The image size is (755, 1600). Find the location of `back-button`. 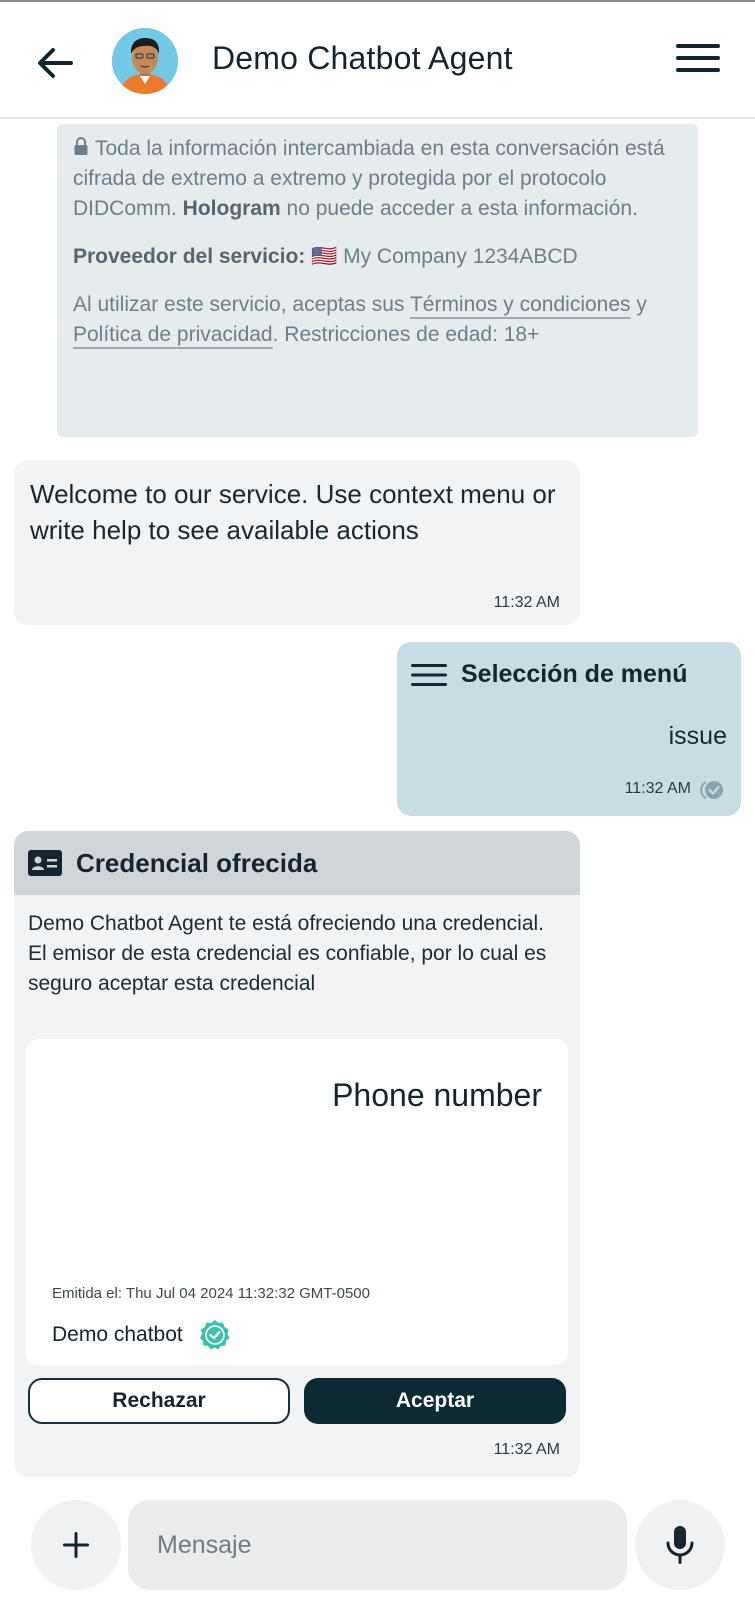

back-button is located at coordinates (55, 63).